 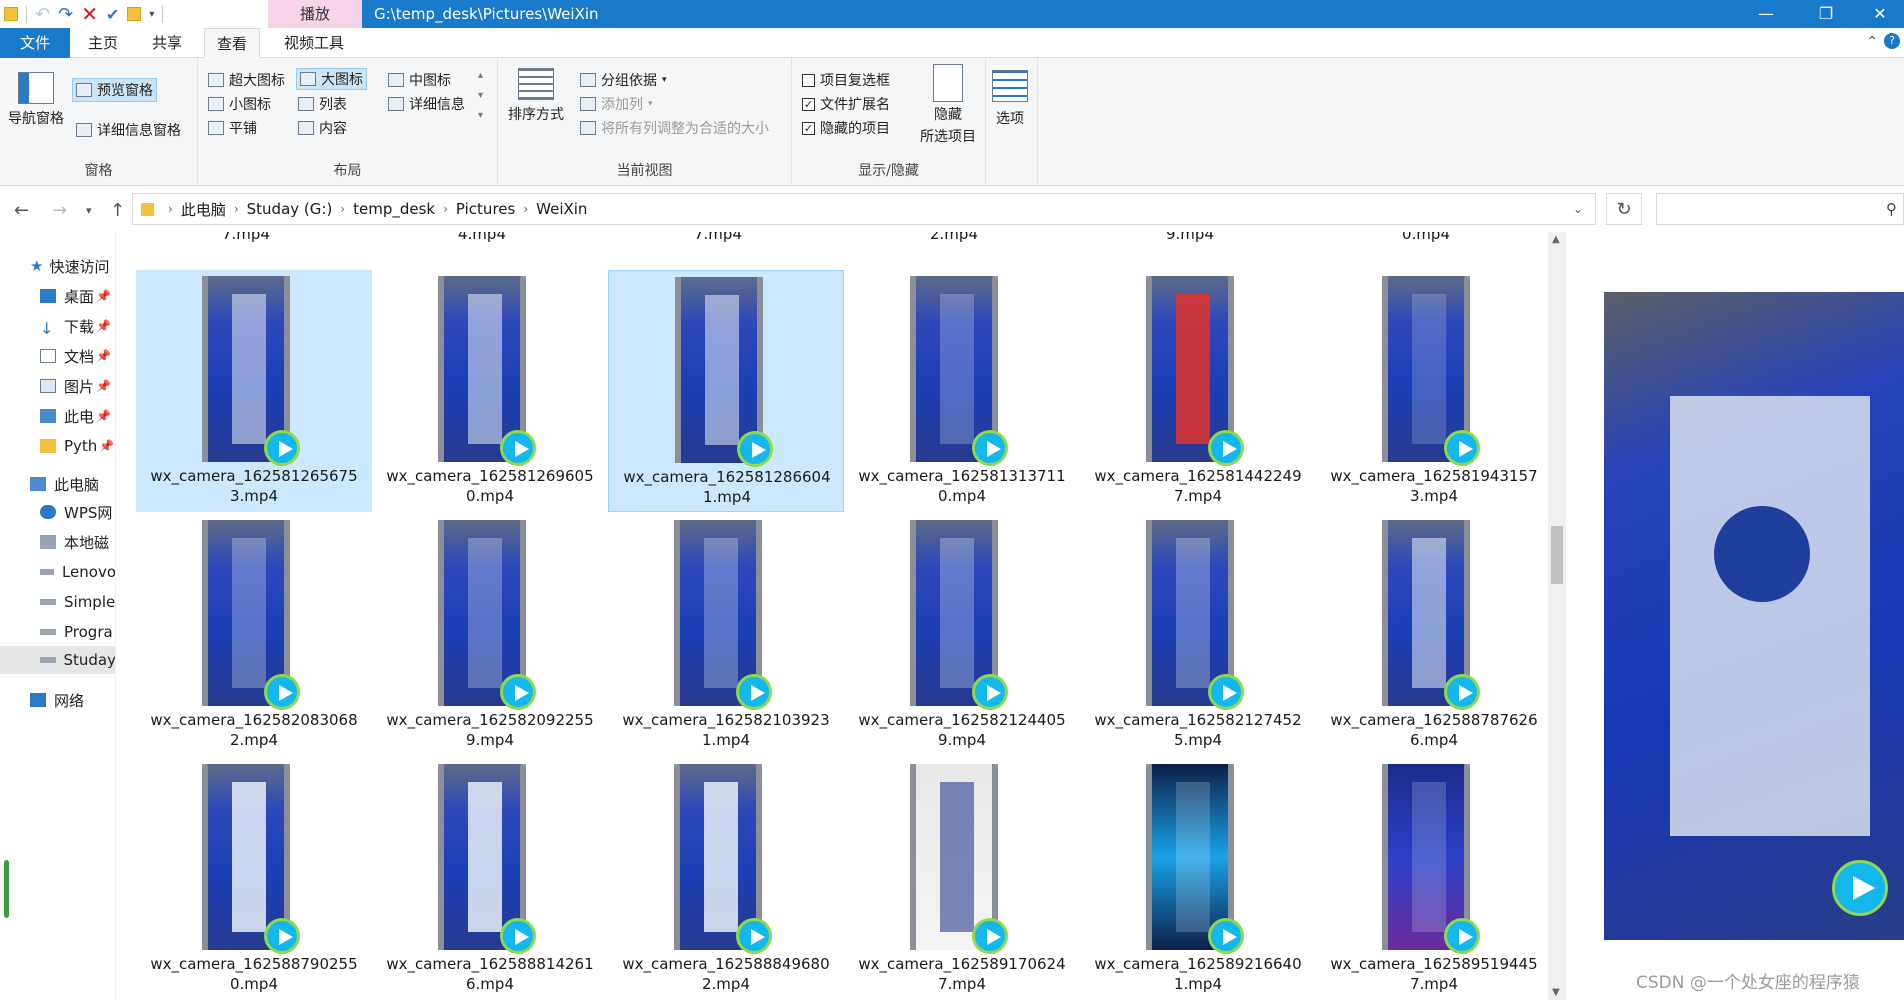 I want to click on breadcrumb-item: temp_desk, so click(x=394, y=209).